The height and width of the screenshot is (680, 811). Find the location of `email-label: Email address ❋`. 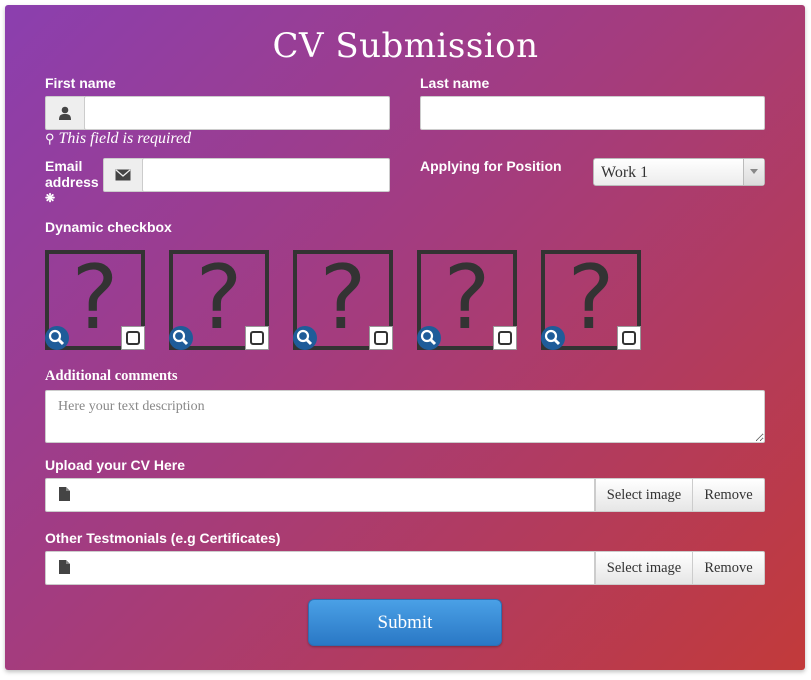

email-label: Email address ❋ is located at coordinates (72, 182).